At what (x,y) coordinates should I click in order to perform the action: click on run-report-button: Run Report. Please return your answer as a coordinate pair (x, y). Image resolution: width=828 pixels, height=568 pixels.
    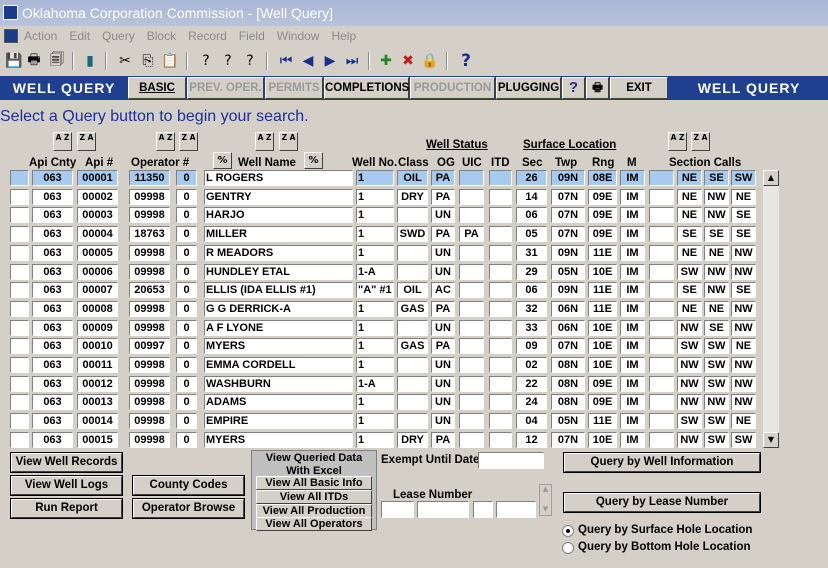
    Looking at the image, I should click on (66, 508).